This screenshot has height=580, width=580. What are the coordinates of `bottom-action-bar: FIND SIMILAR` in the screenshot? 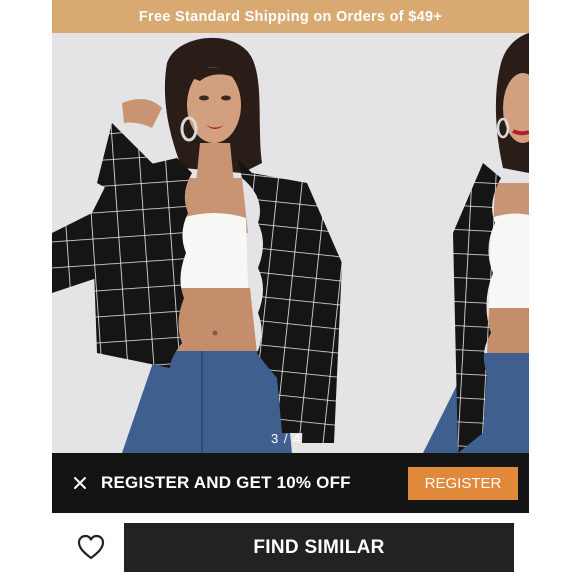 It's located at (290, 546).